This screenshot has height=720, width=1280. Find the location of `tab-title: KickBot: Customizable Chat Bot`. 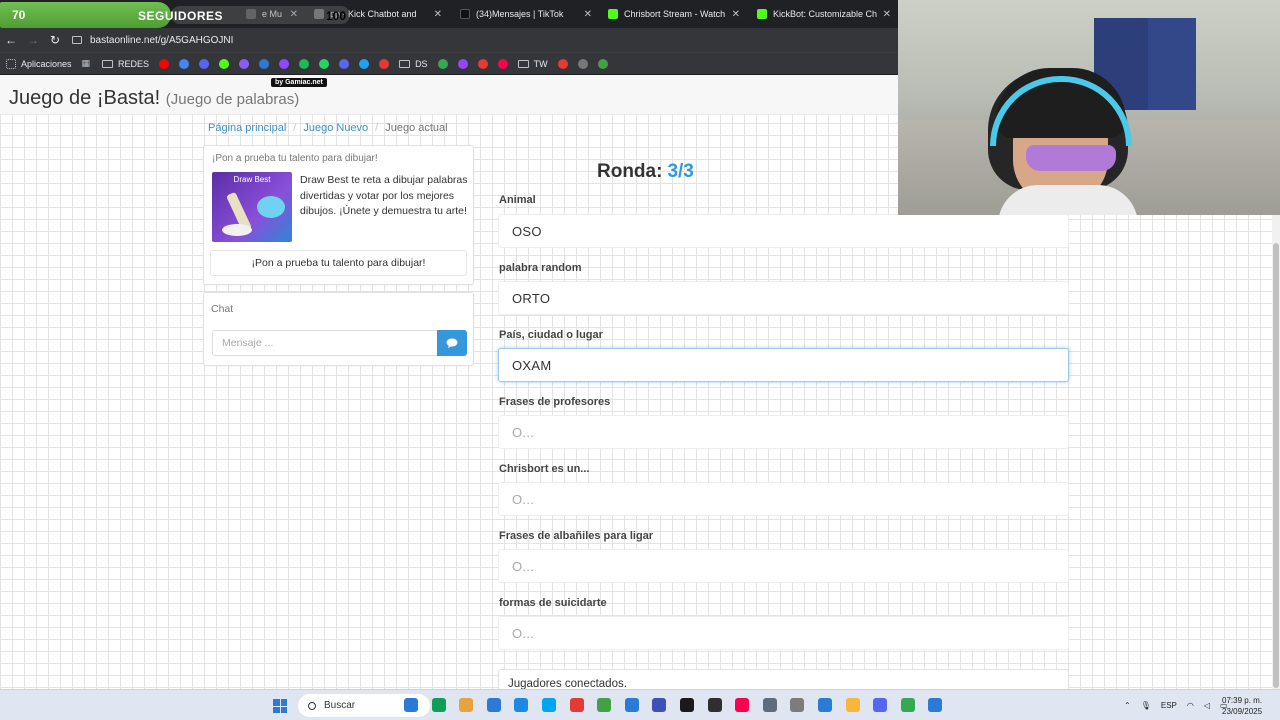

tab-title: KickBot: Customizable Chat Bot is located at coordinates (825, 14).